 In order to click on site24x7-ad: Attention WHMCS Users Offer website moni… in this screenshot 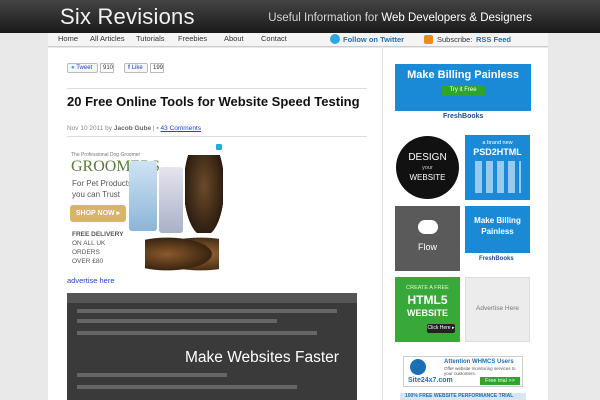, I will do `click(463, 371)`.